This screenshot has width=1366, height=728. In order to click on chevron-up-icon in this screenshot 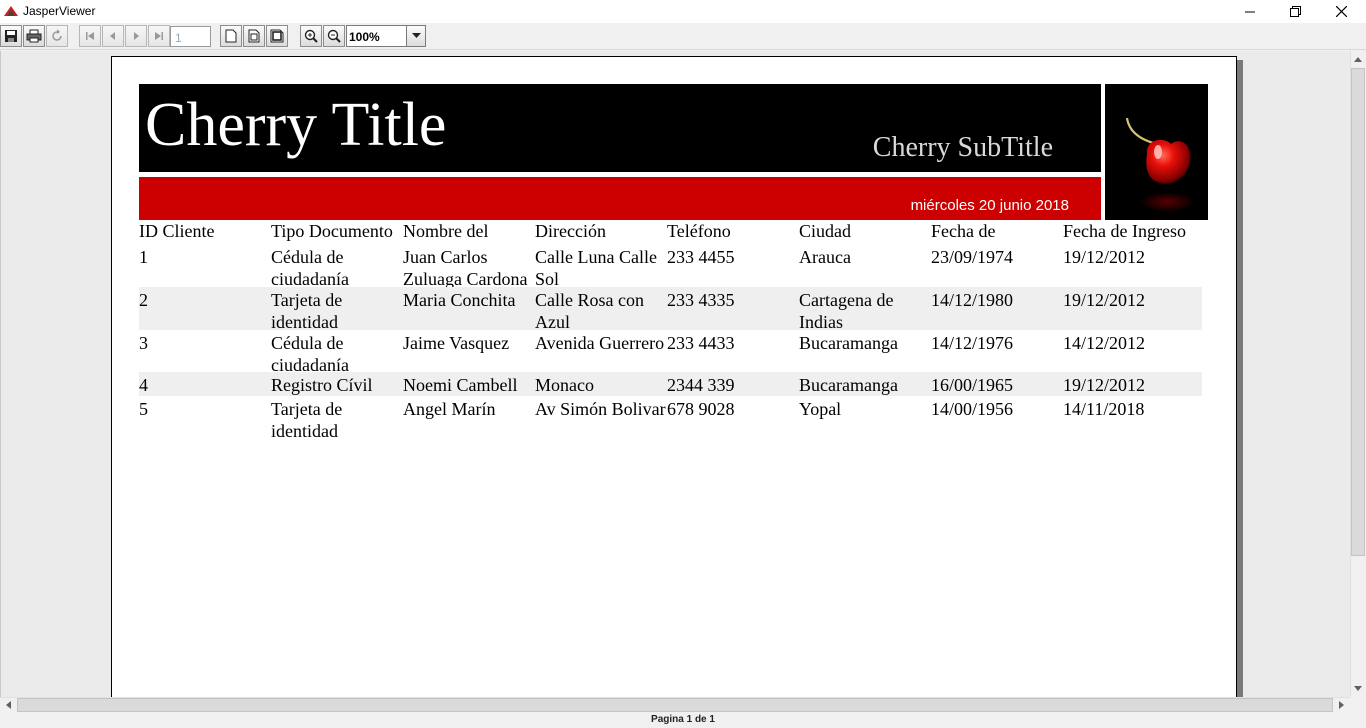, I will do `click(1358, 59)`.